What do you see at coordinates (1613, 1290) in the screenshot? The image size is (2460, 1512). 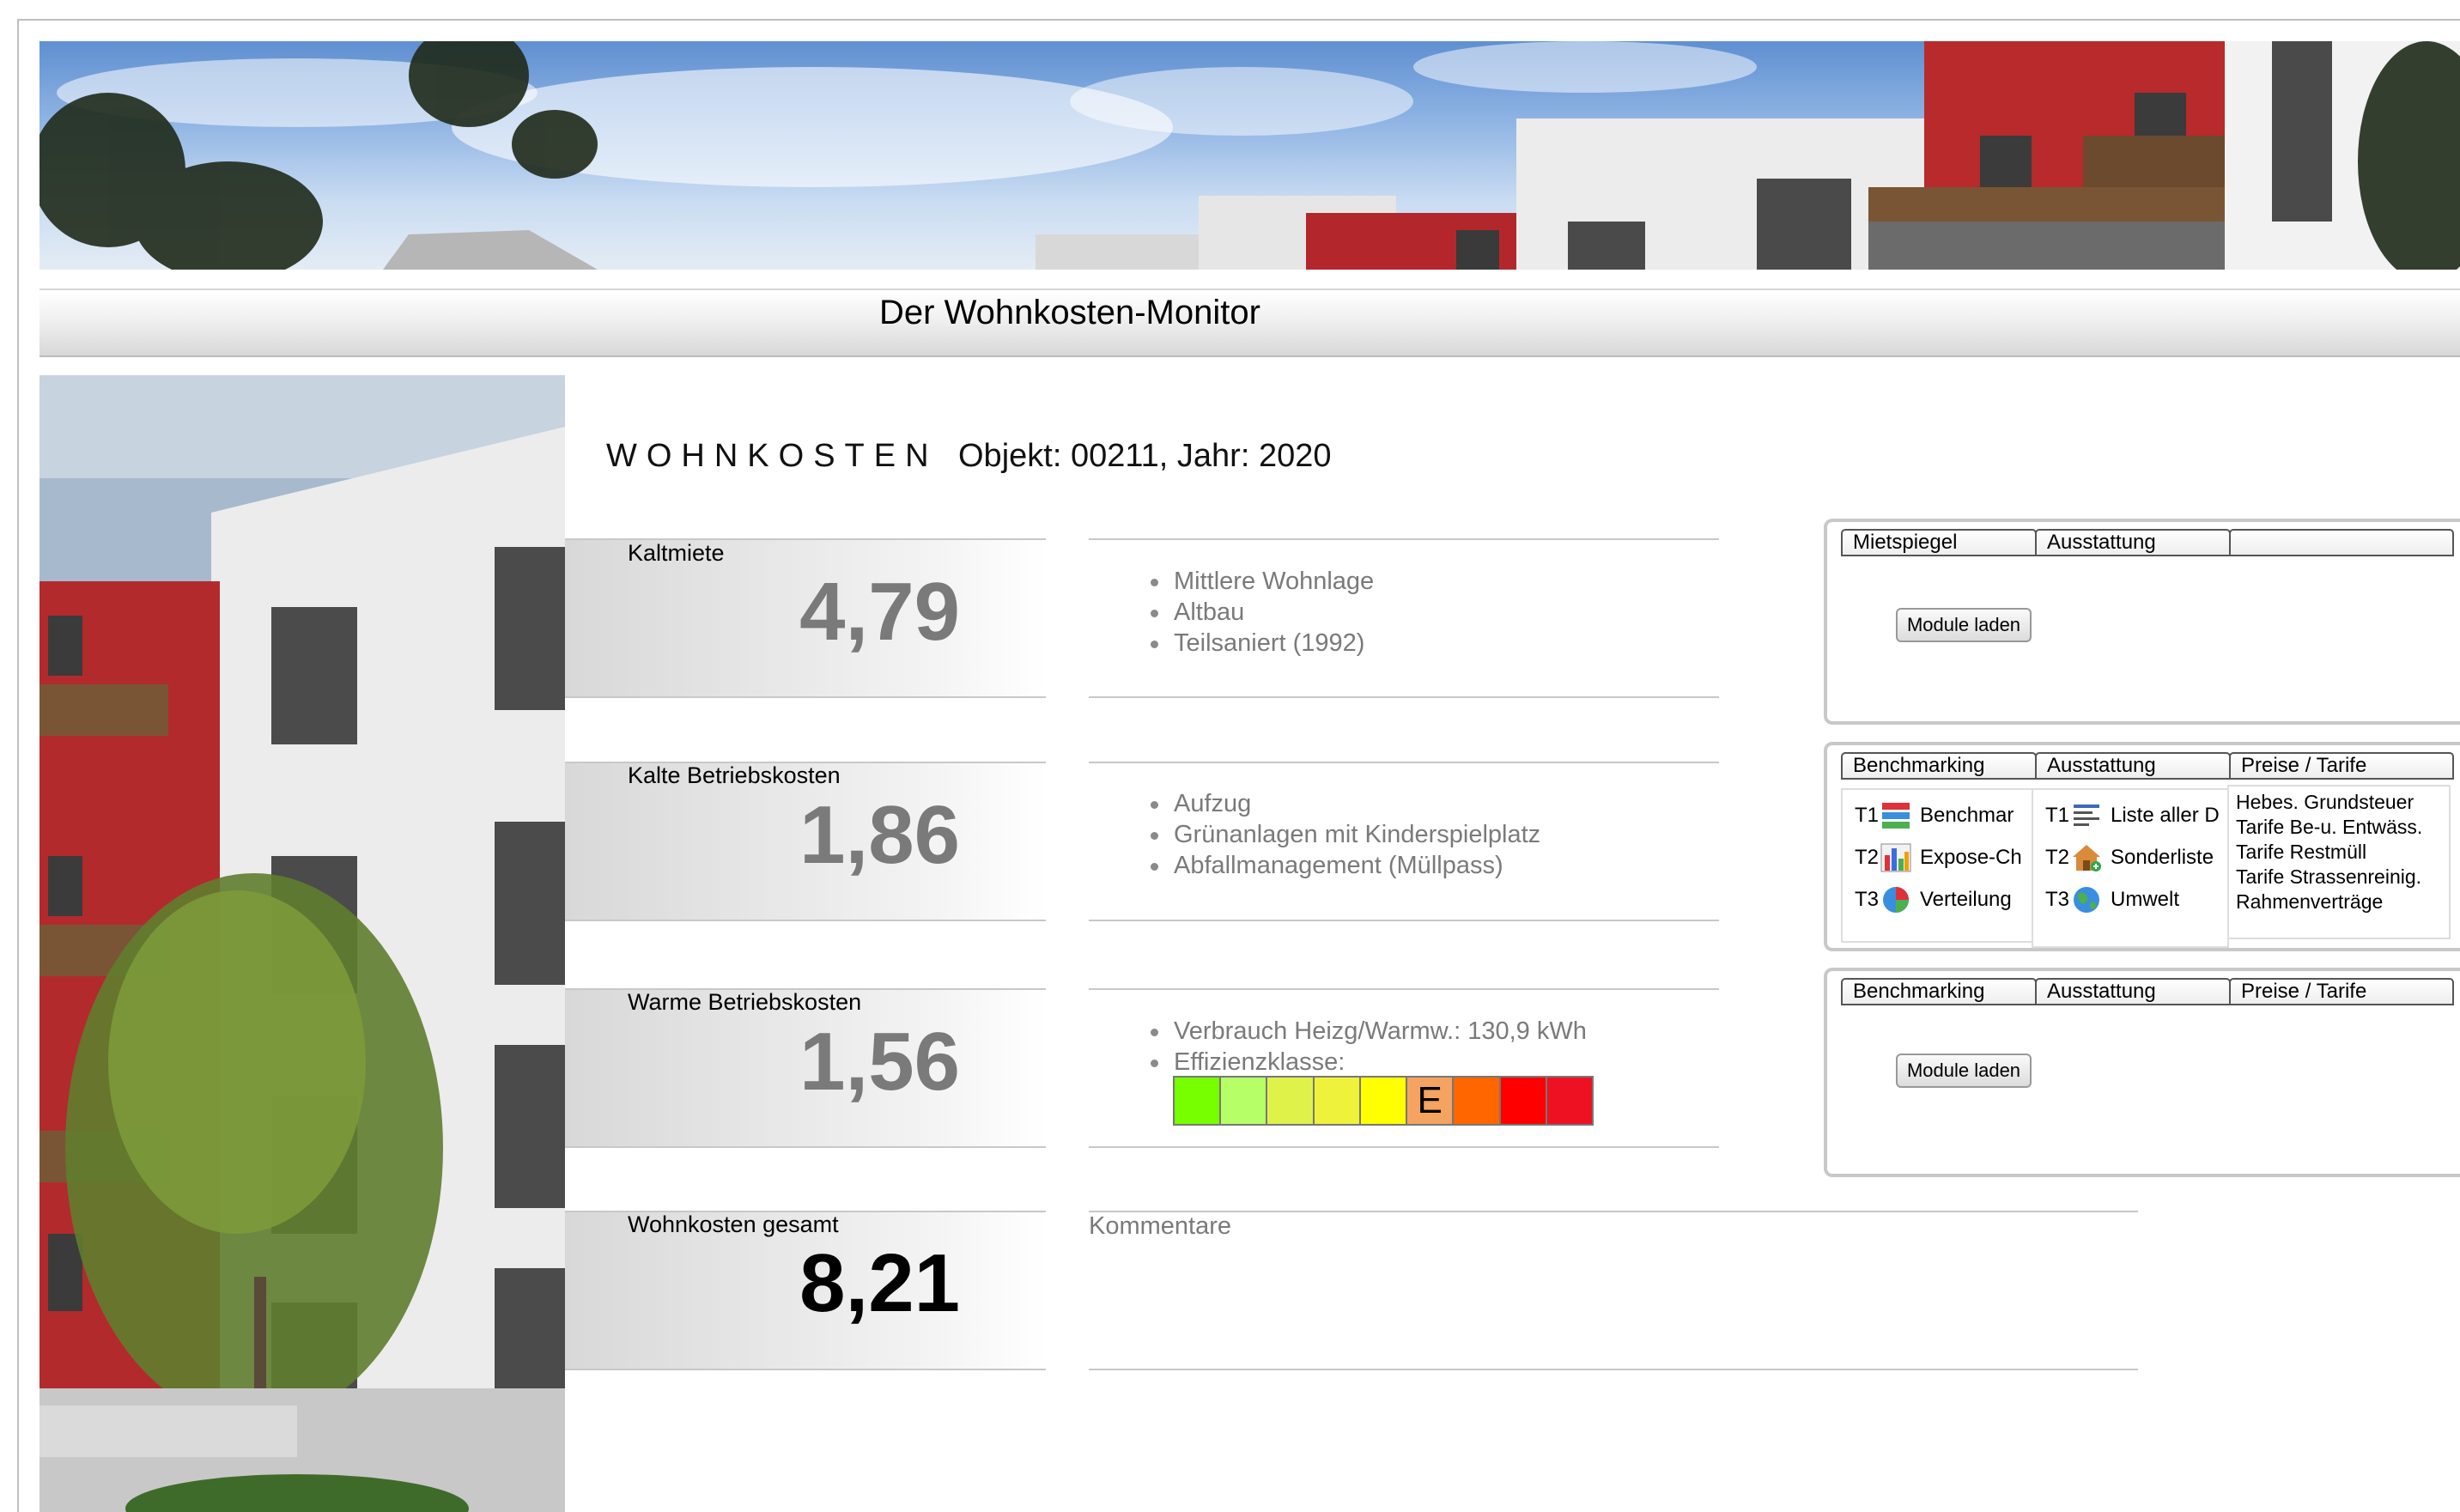 I see `comments-box` at bounding box center [1613, 1290].